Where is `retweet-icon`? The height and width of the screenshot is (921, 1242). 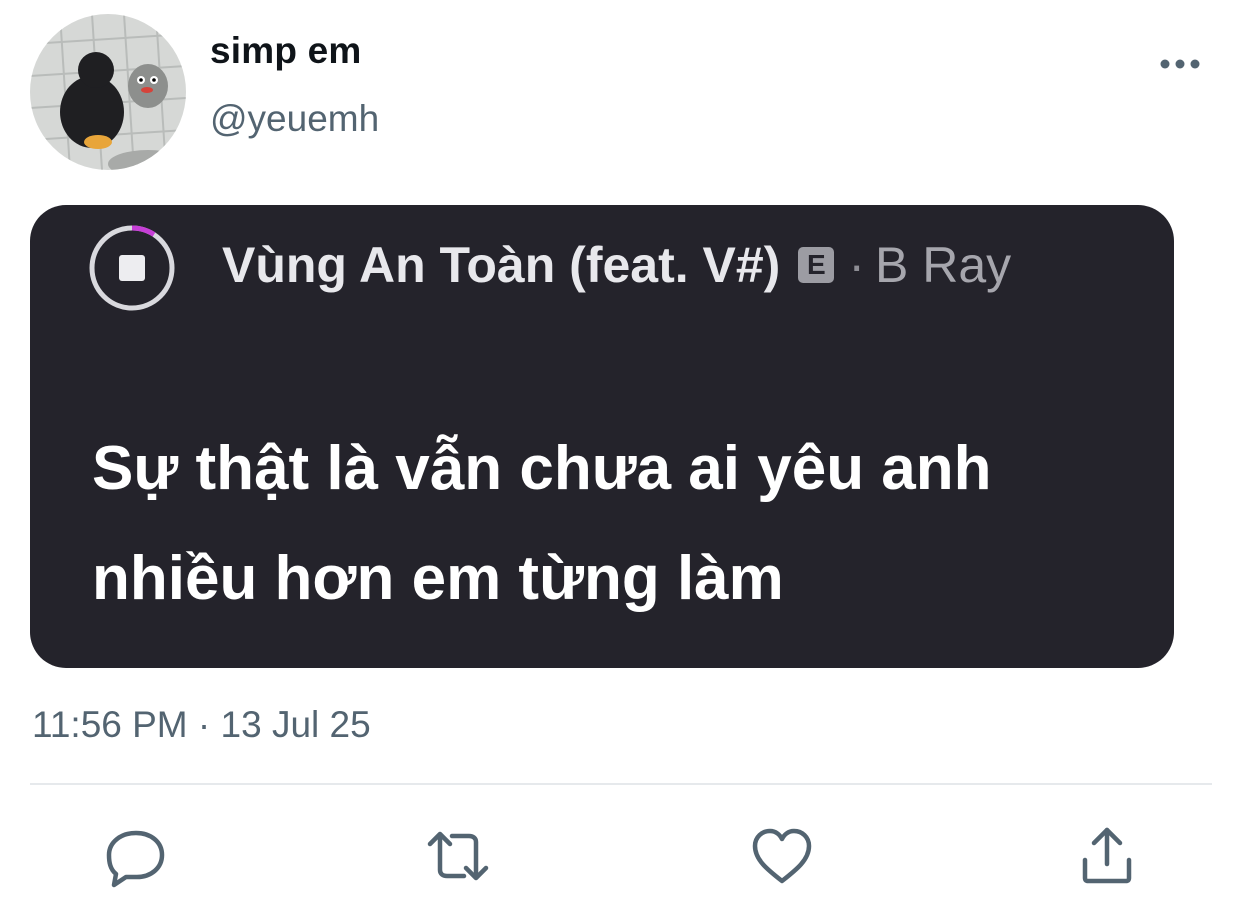 retweet-icon is located at coordinates (458, 856).